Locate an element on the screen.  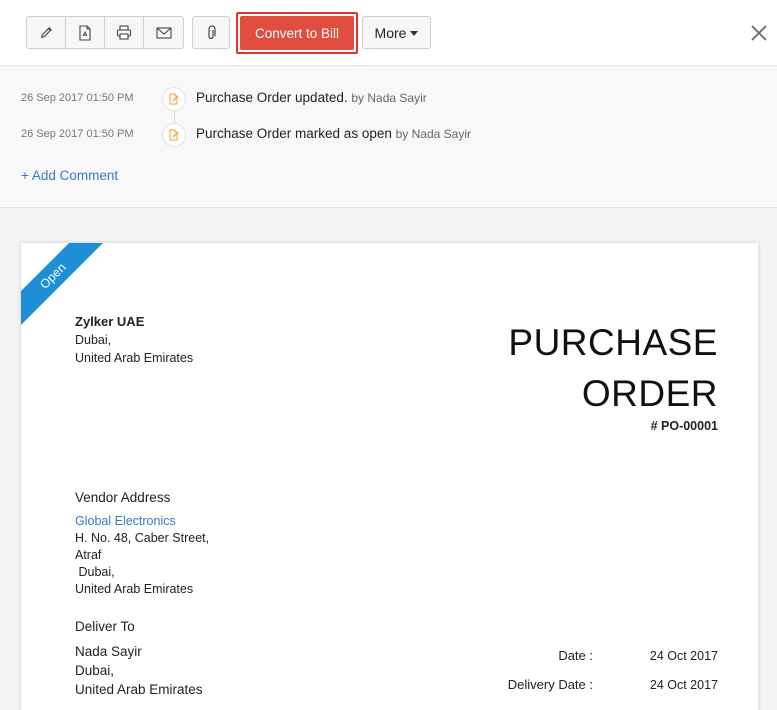
action-button-group is located at coordinates (105, 32).